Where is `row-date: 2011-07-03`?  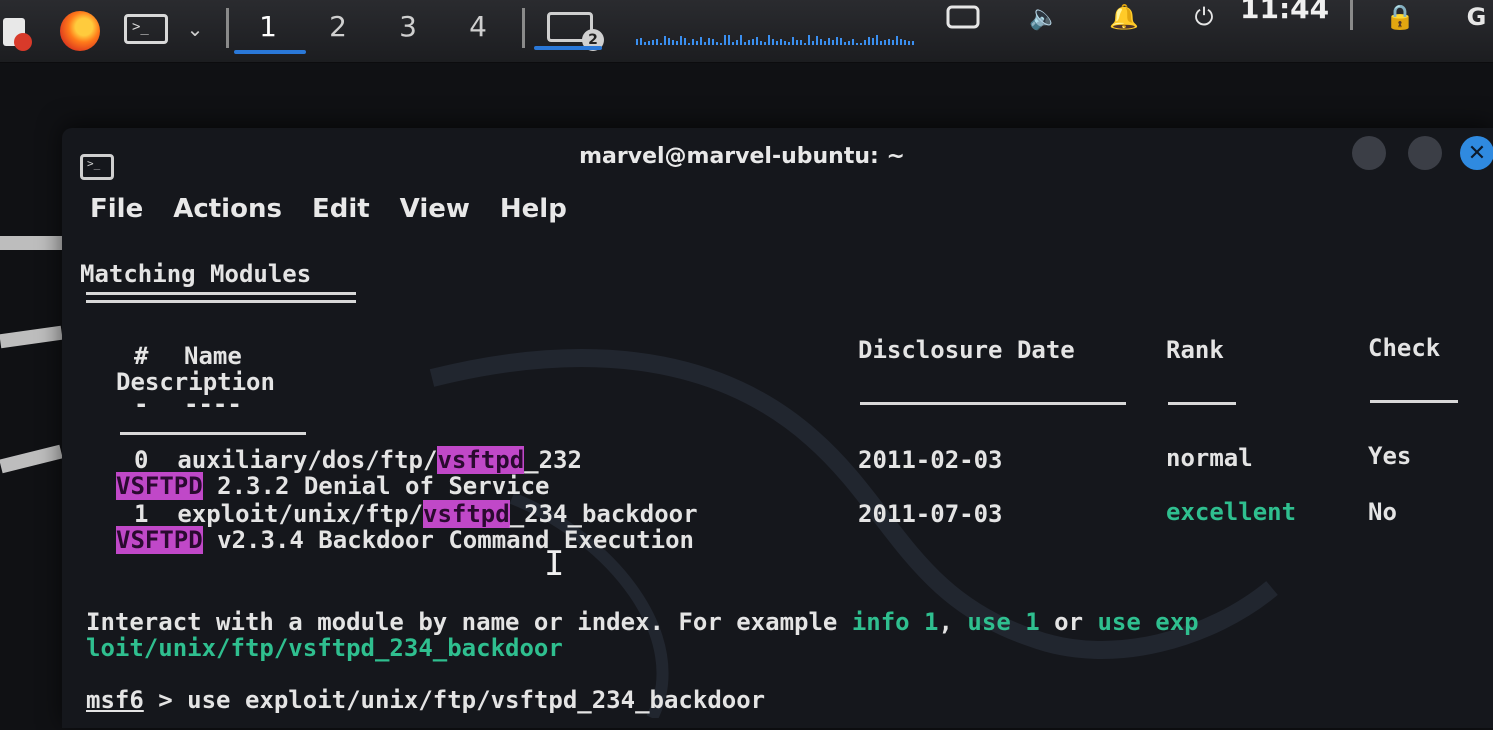 row-date: 2011-07-03 is located at coordinates (930, 514).